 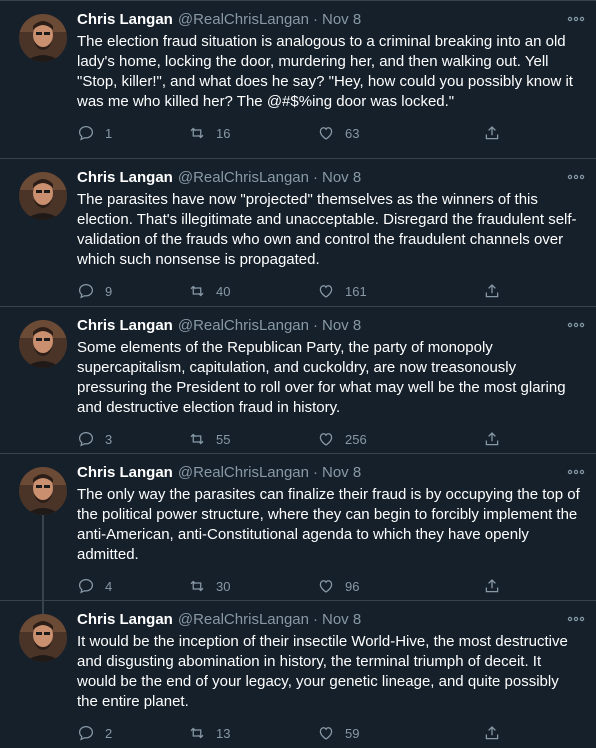 I want to click on reply-count: 2, so click(x=109, y=733).